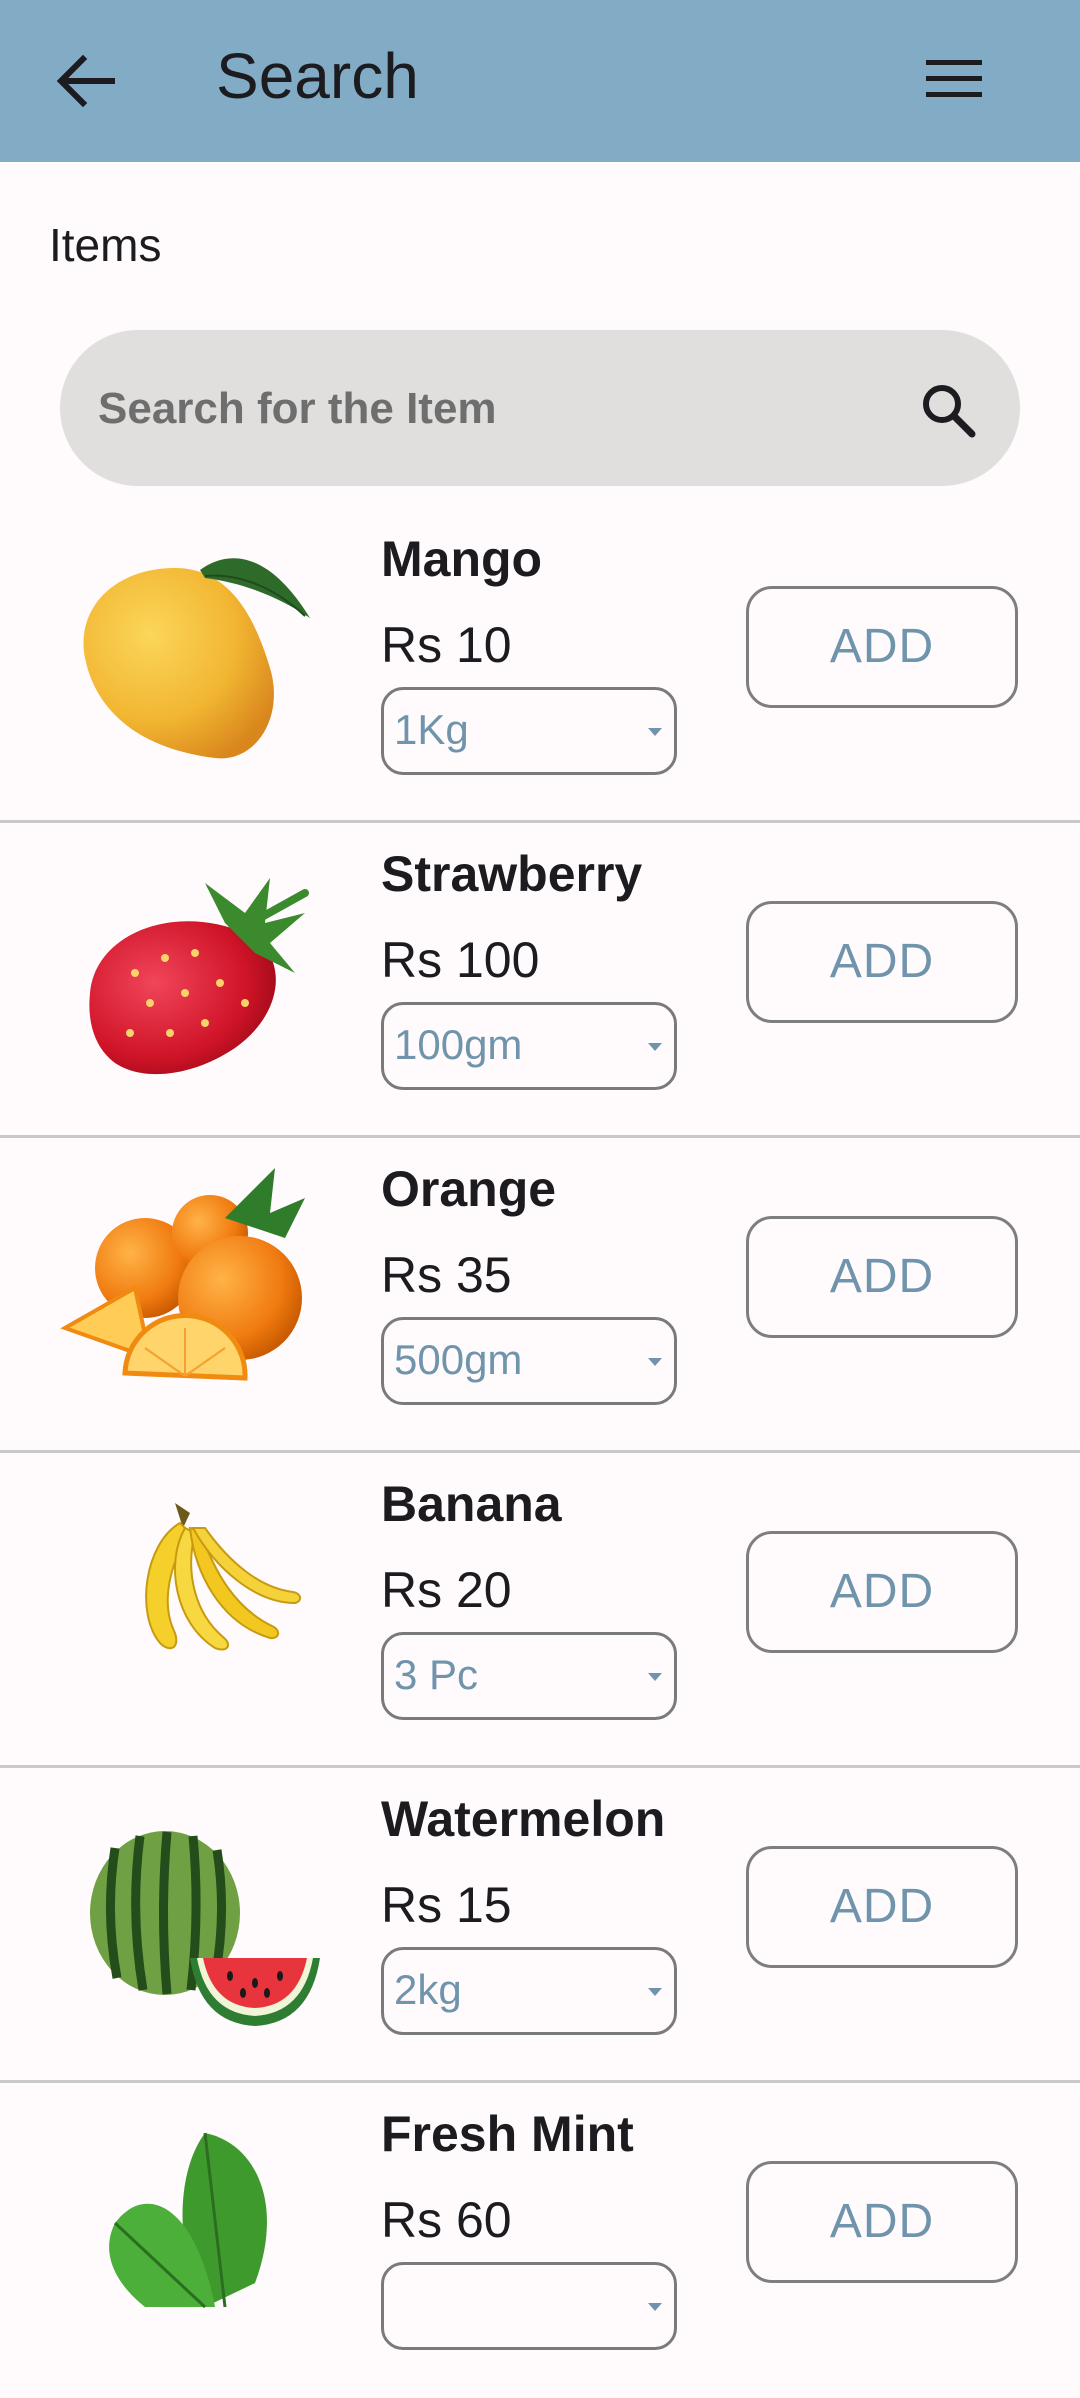  I want to click on mango-image, so click(196, 658).